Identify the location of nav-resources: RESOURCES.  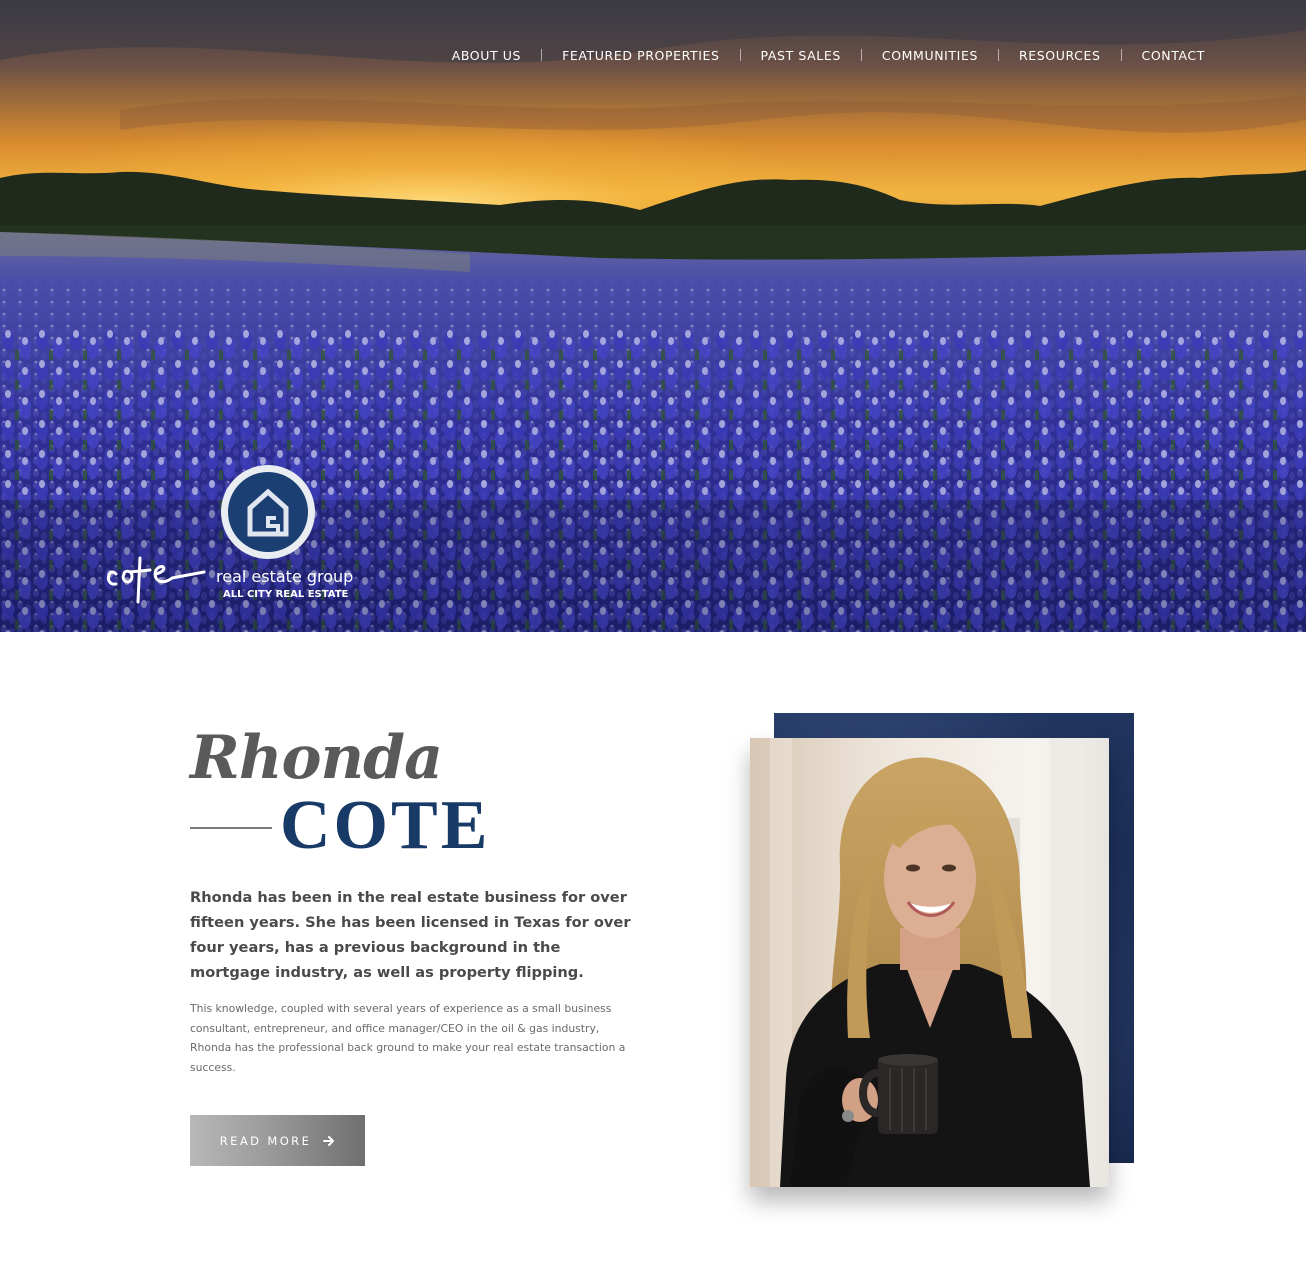
(1060, 55).